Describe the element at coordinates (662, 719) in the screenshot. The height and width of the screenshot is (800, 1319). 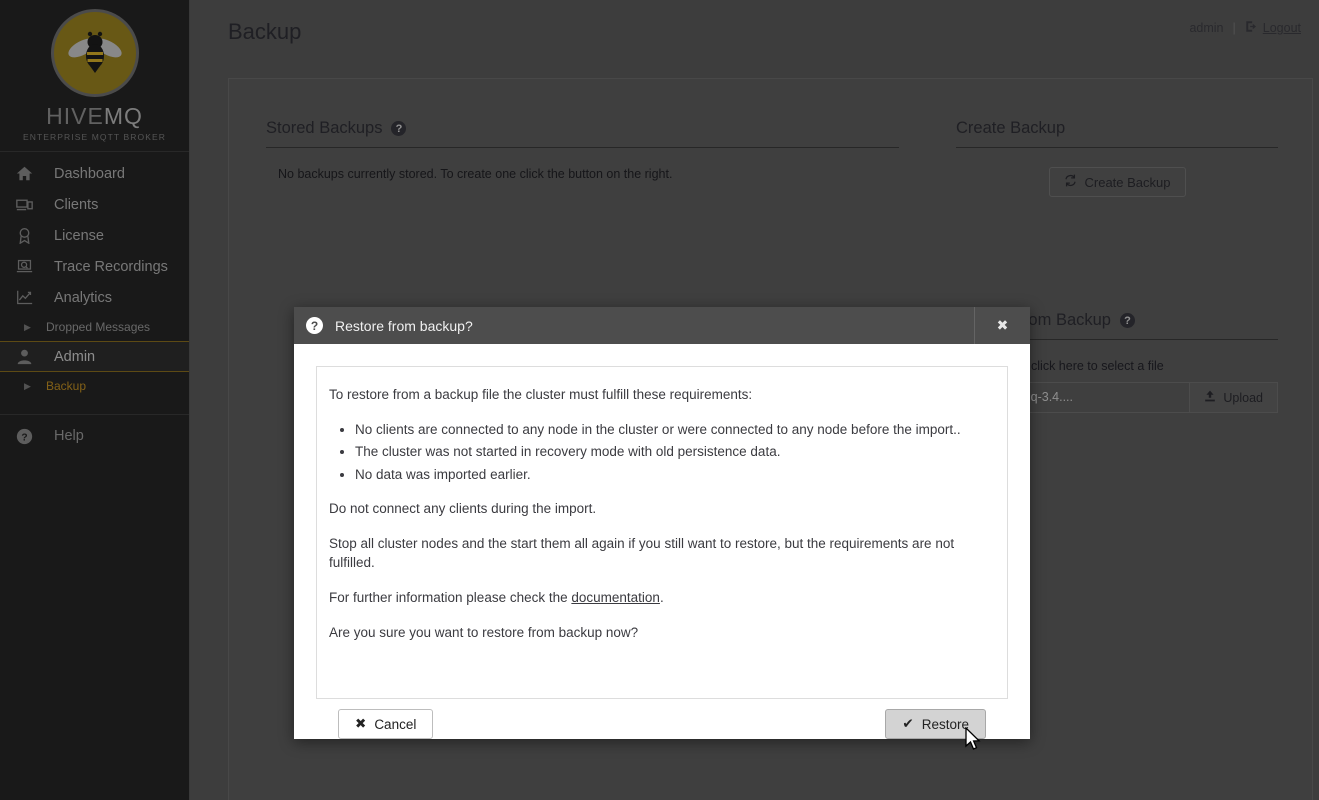
I see `dialog-footer: ✖ Cancel ✔ Restore` at that location.